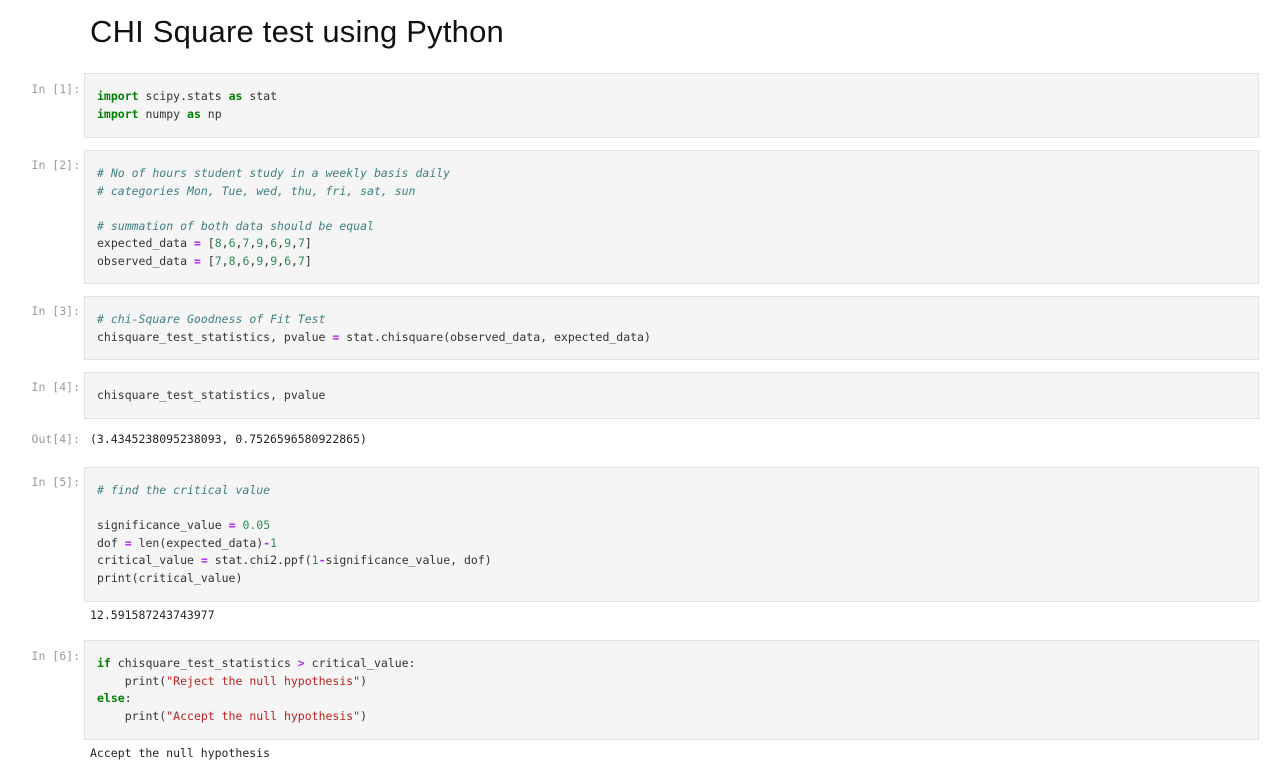 Image resolution: width=1280 pixels, height=773 pixels. I want to click on cell-2-prompt: In [2]:, so click(55, 165).